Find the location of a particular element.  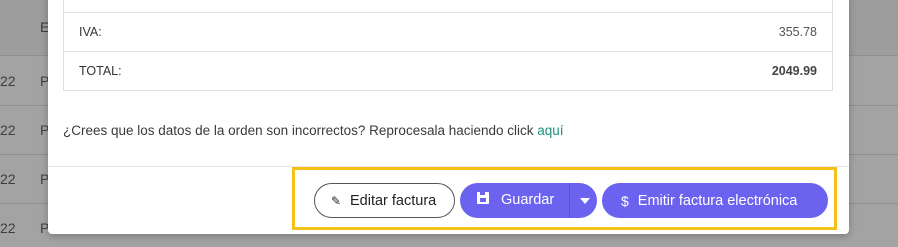

save-split-divider is located at coordinates (569, 200).